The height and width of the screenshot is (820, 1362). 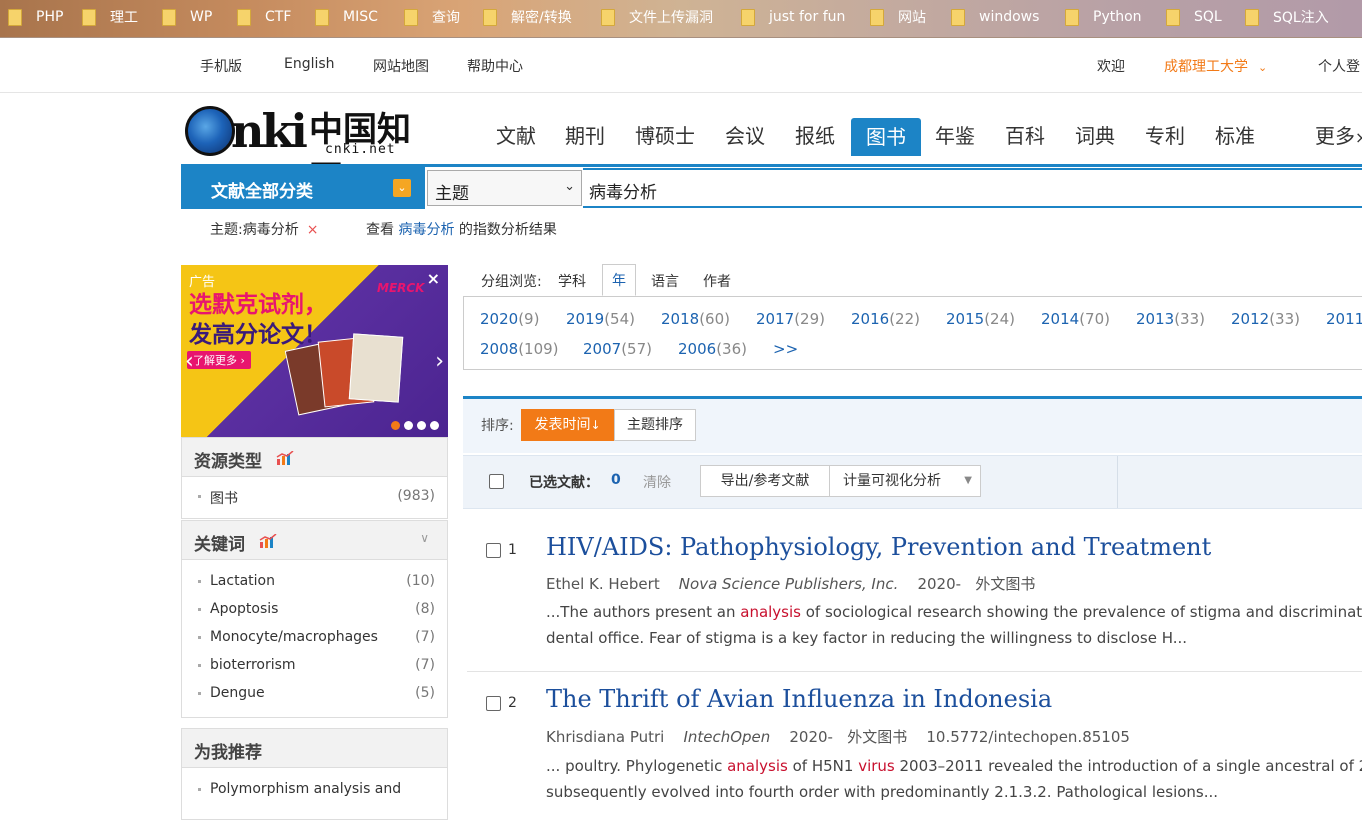 I want to click on bookmark-php: PHP, so click(x=35, y=17).